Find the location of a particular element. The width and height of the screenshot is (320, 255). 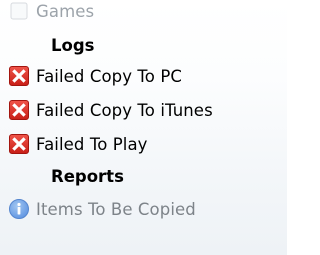

tree-item-label: Games is located at coordinates (65, 11).